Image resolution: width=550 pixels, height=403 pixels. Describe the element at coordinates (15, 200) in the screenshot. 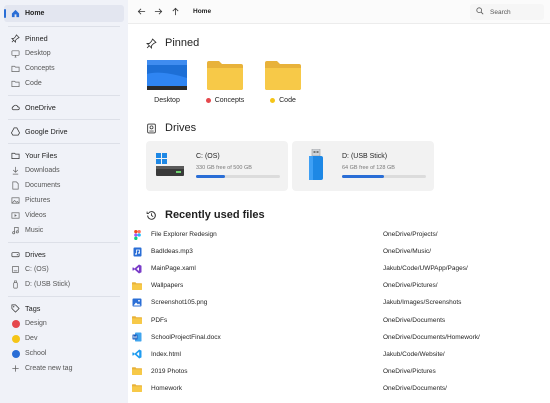

I see `picture-icon` at that location.